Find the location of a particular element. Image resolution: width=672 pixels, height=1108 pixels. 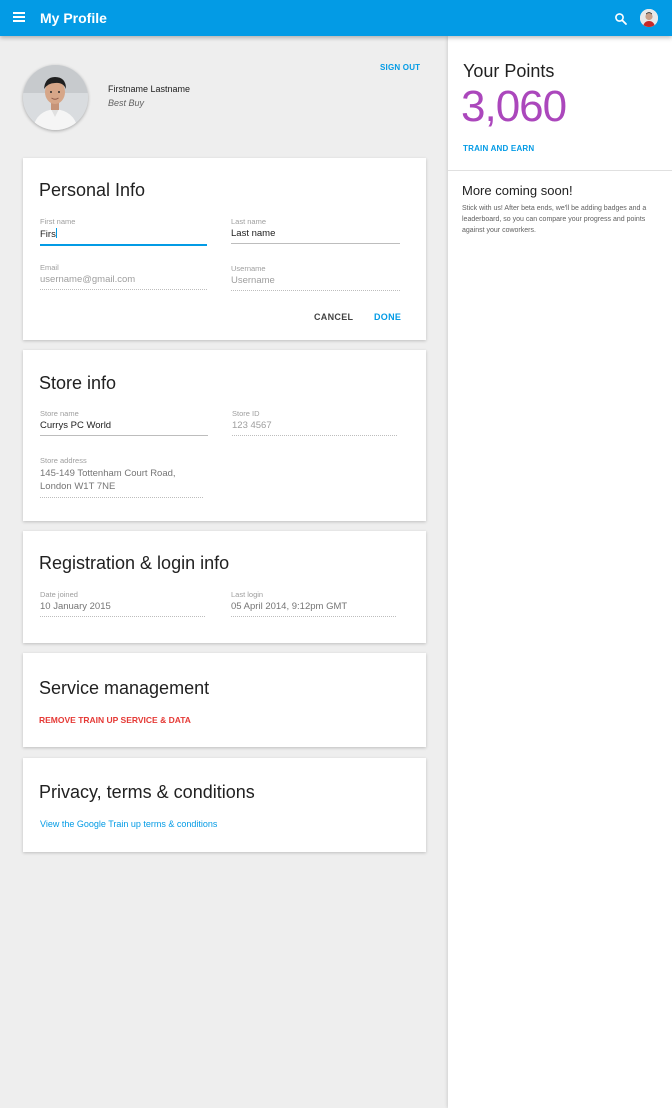

field-label: Date joined is located at coordinates (59, 594).